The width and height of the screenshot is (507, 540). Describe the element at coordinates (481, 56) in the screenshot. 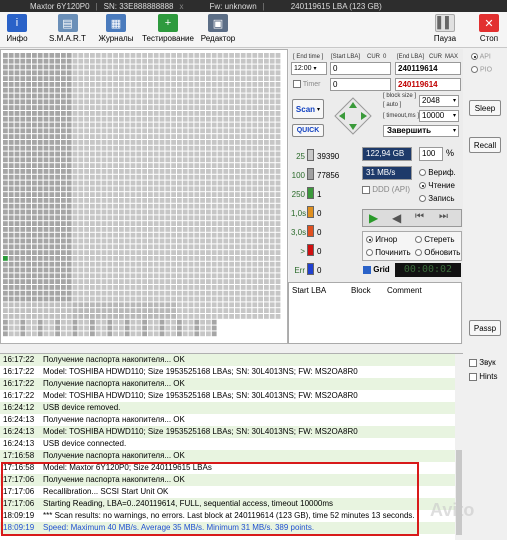

I see `api-radio: API` at that location.